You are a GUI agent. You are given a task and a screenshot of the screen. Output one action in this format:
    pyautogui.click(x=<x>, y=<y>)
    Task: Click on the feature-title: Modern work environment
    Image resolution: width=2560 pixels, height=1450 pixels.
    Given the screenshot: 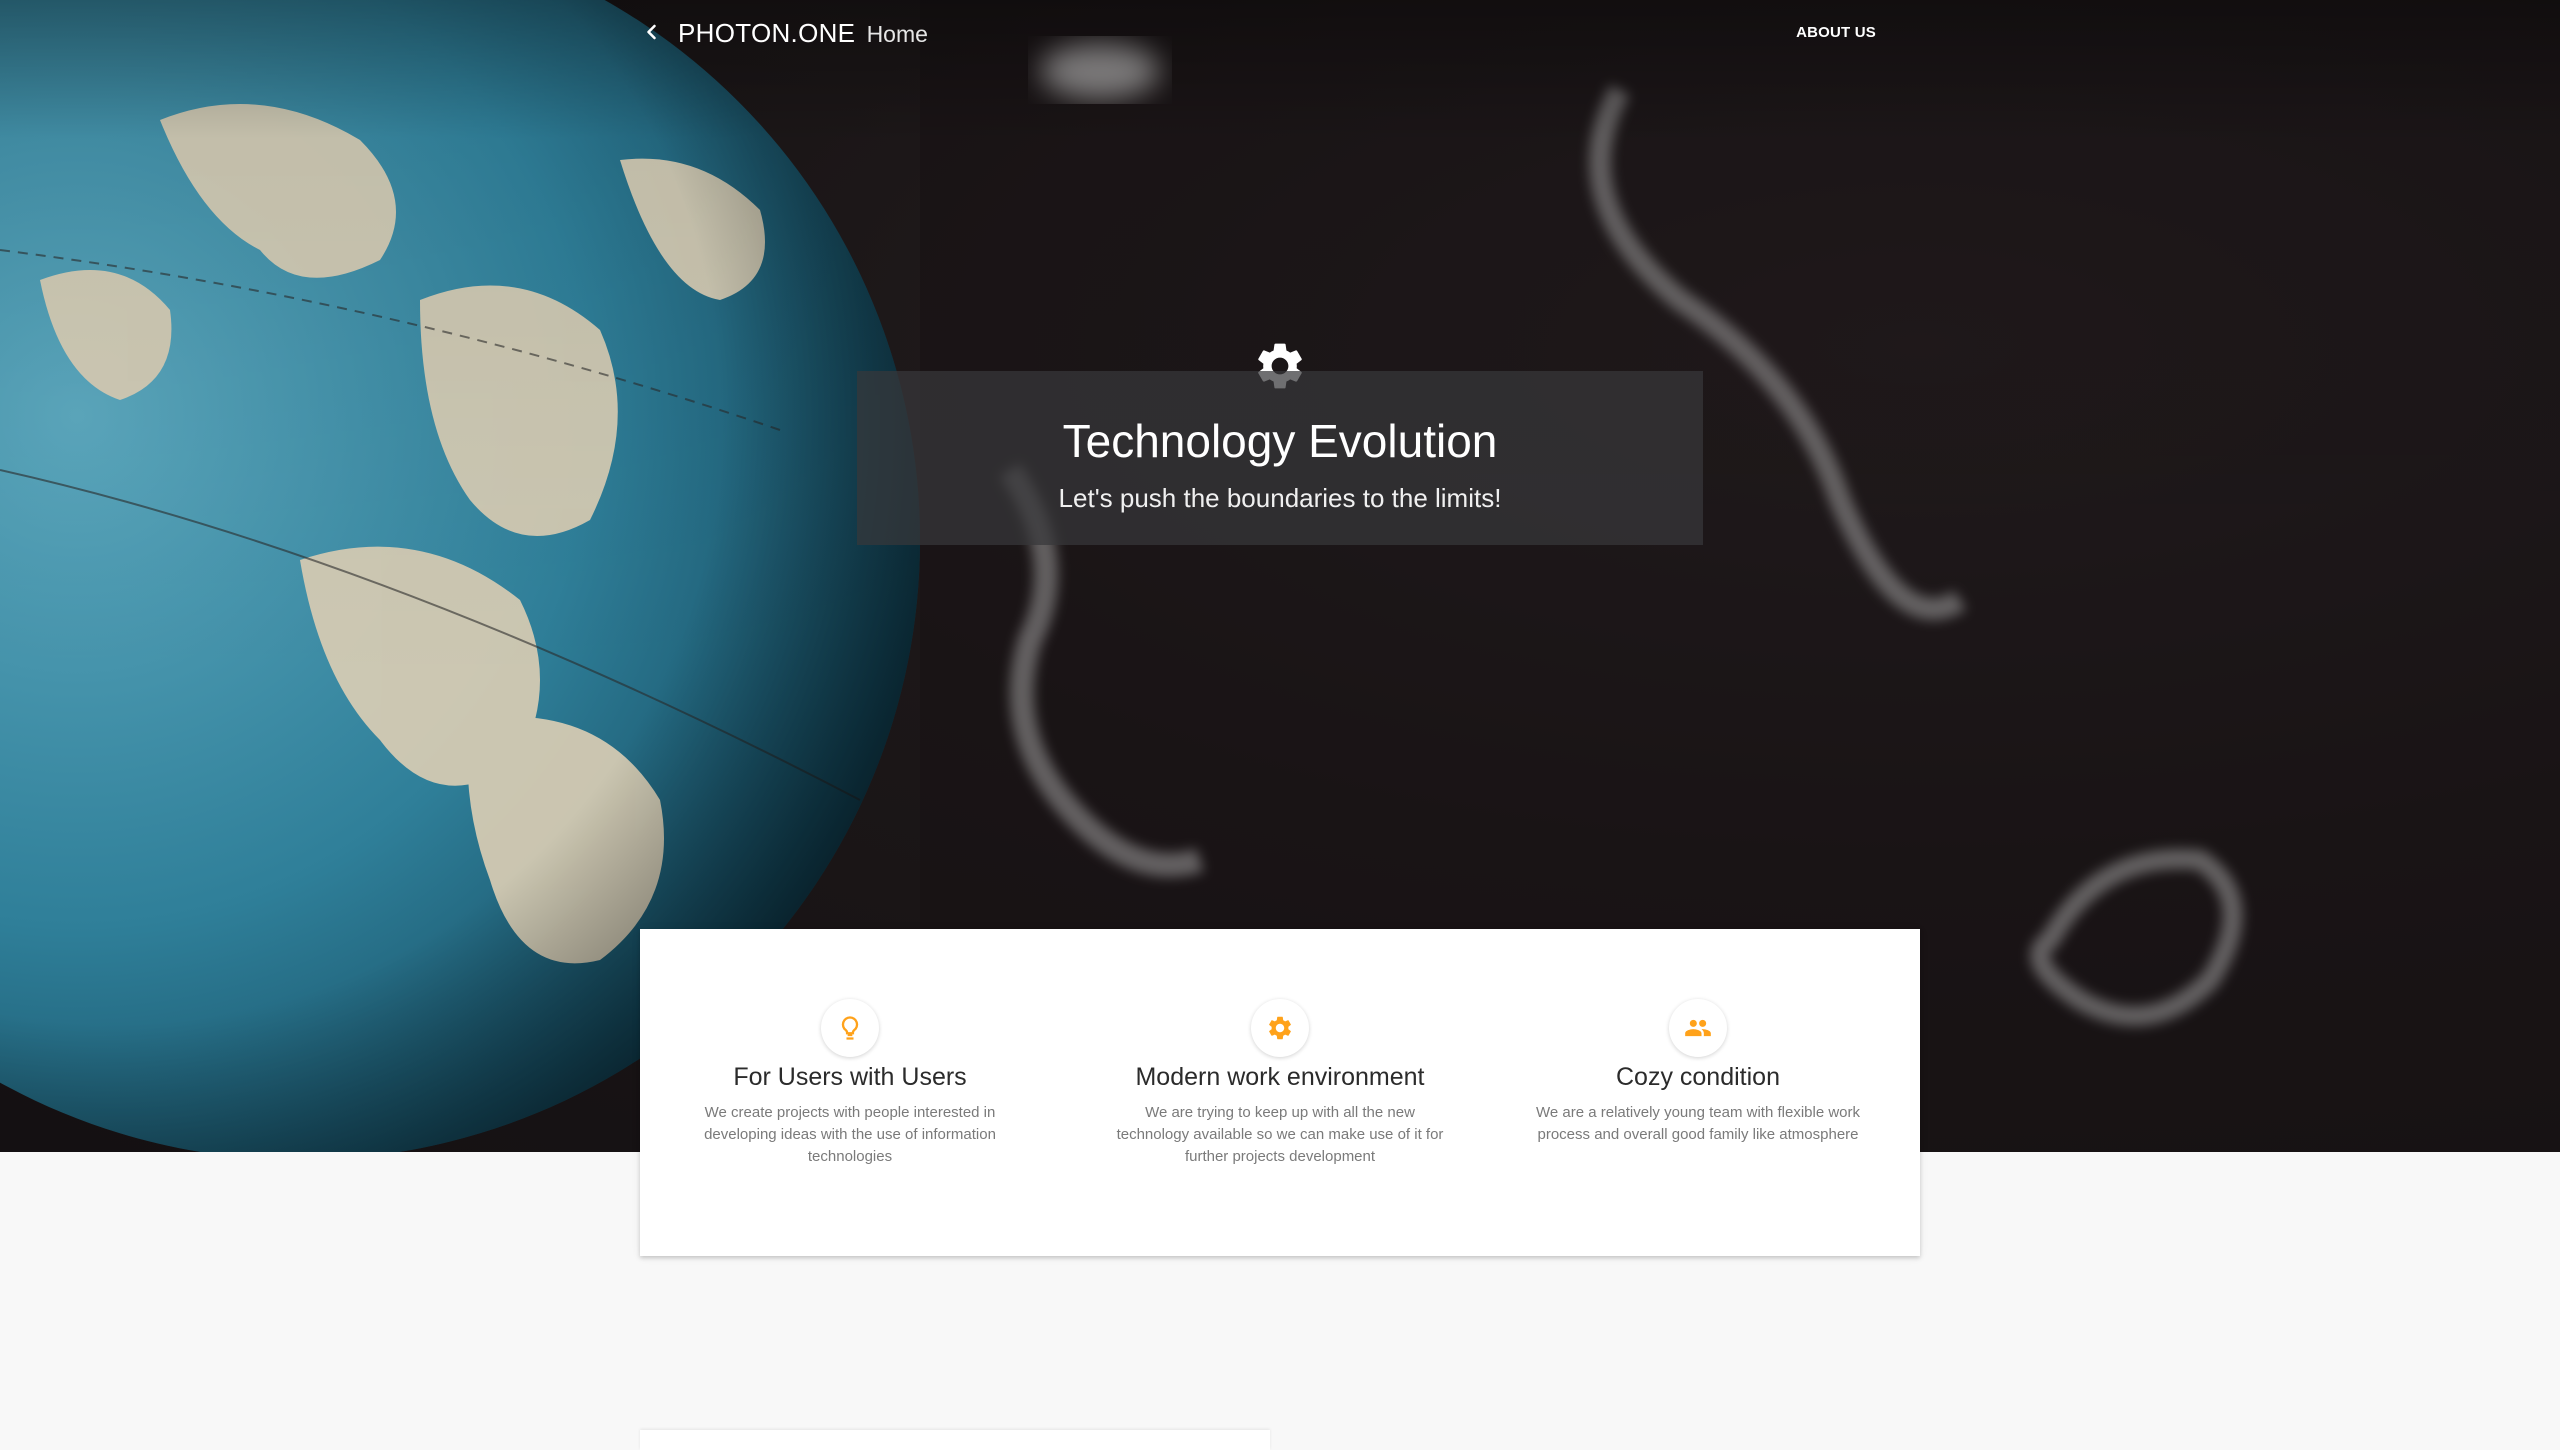 What is the action you would take?
    pyautogui.click(x=1280, y=1077)
    